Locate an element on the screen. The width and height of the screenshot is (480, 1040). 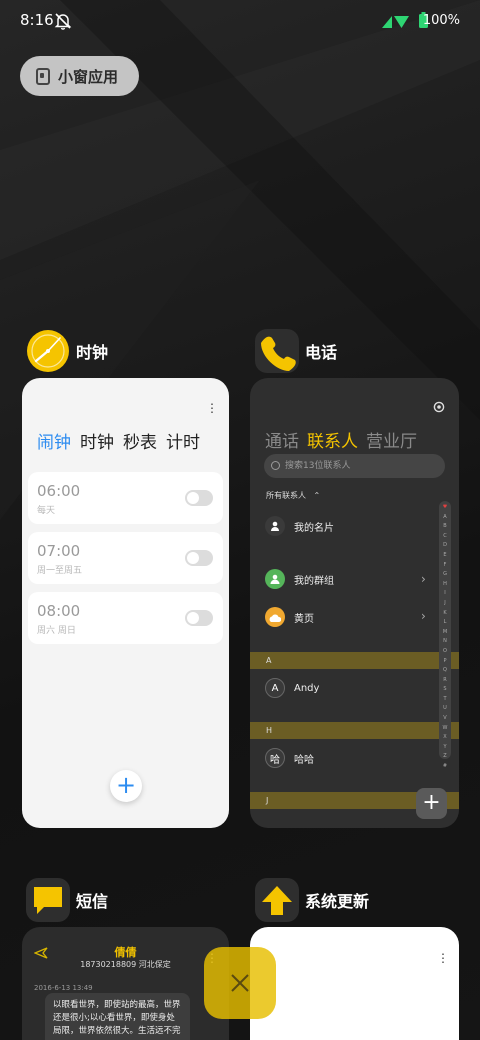
battery-percent: 100% is located at coordinates (441, 20).